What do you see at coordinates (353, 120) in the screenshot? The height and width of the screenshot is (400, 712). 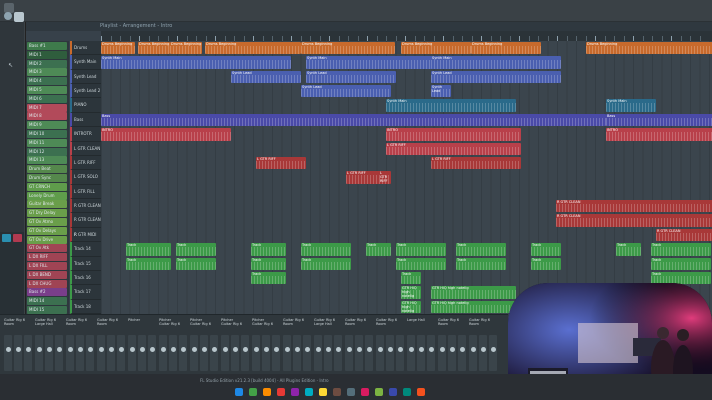 I see `clip-bass: Bass` at bounding box center [353, 120].